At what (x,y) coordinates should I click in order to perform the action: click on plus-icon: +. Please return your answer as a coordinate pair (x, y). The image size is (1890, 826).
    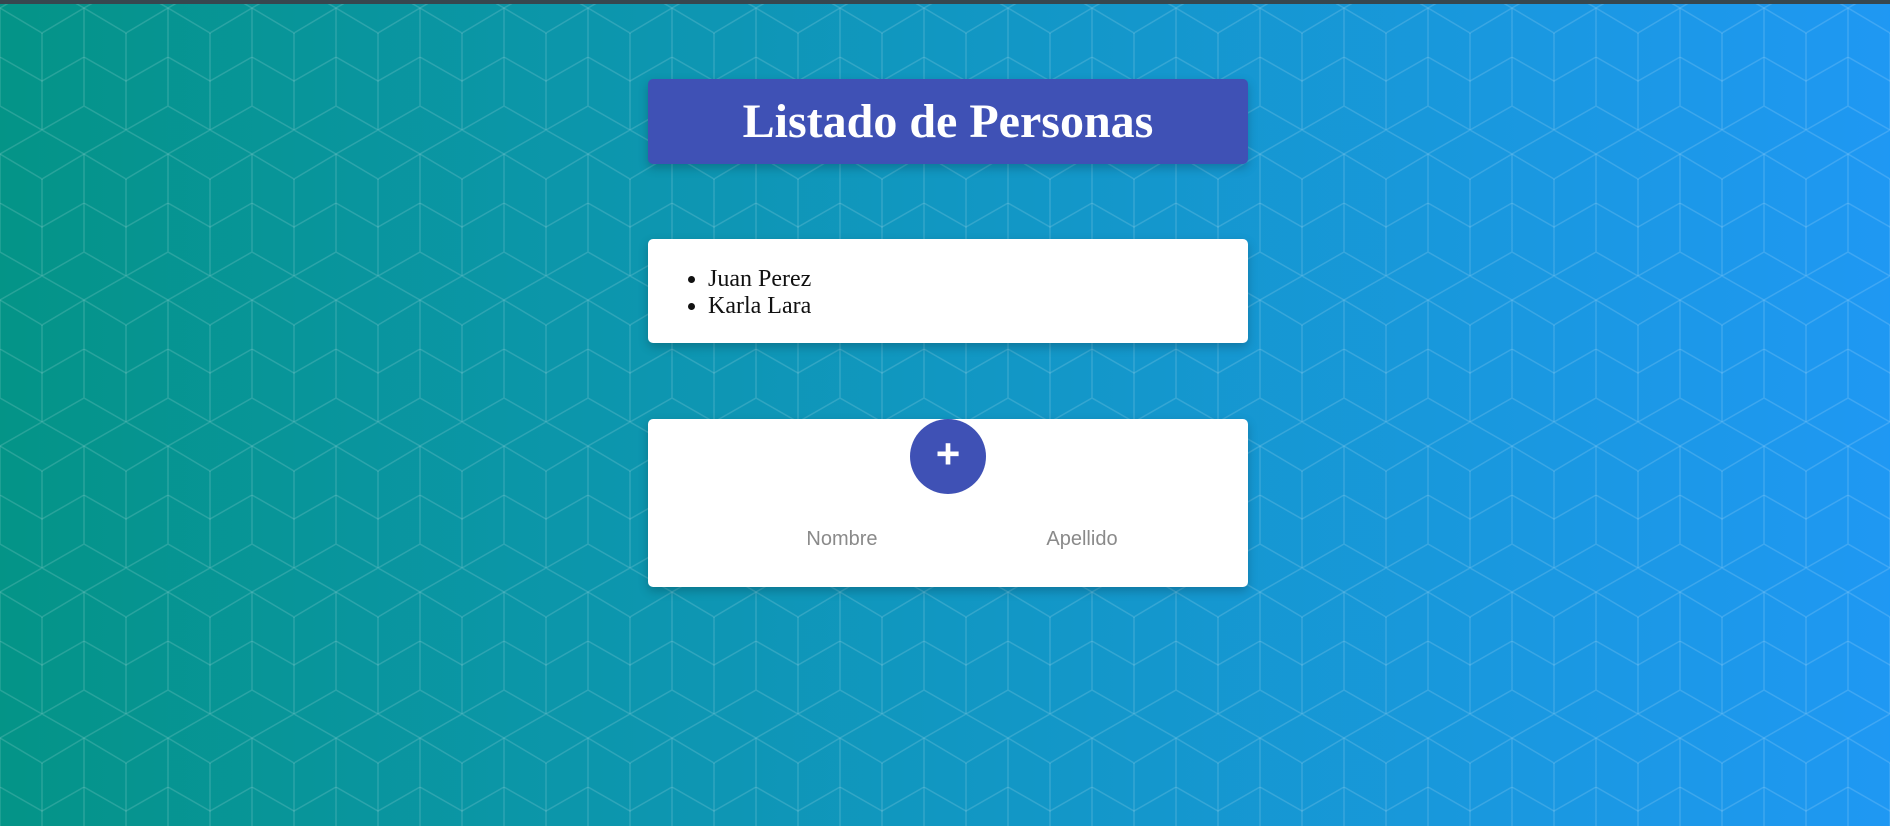
    Looking at the image, I should click on (948, 453).